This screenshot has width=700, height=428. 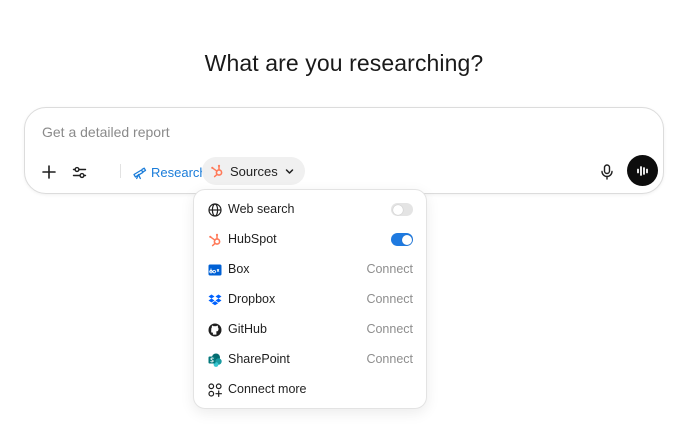 I want to click on toolbar-divider, so click(x=120, y=171).